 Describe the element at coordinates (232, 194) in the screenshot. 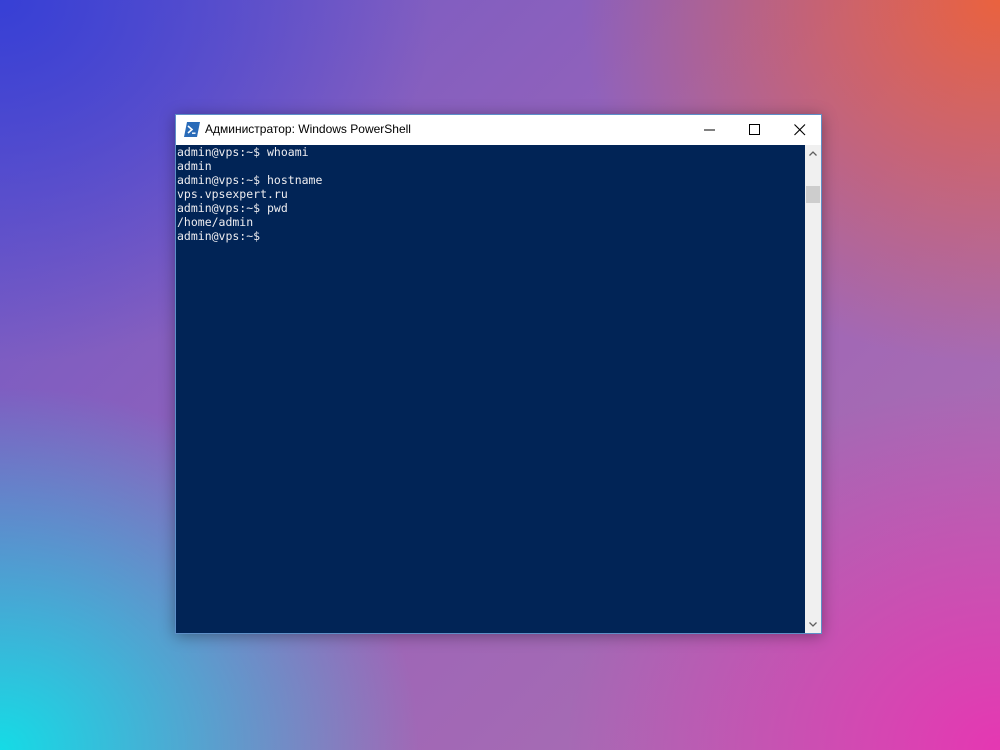

I see `console-line: vps.vpsexpert.ru` at that location.